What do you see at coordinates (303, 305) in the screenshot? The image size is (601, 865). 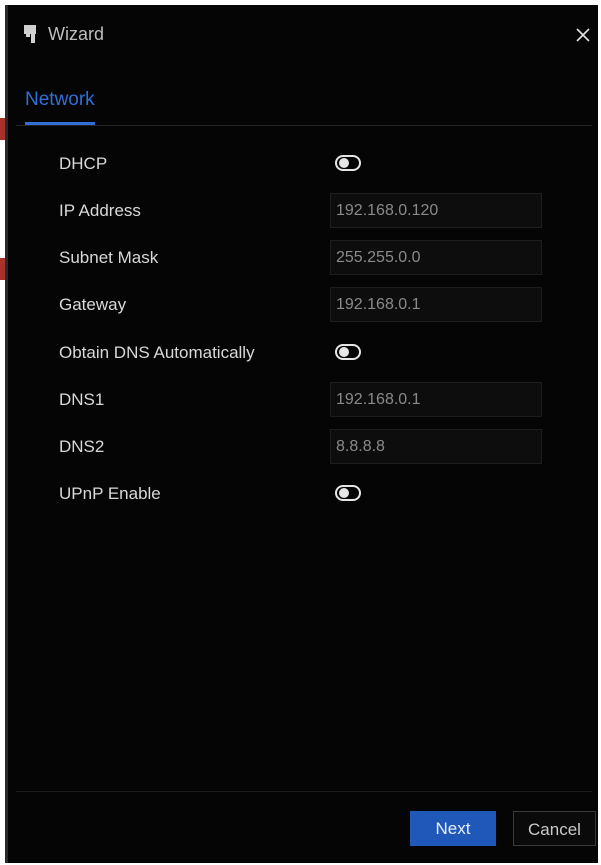 I see `row-gateway: Gateway 192.168.0.1` at bounding box center [303, 305].